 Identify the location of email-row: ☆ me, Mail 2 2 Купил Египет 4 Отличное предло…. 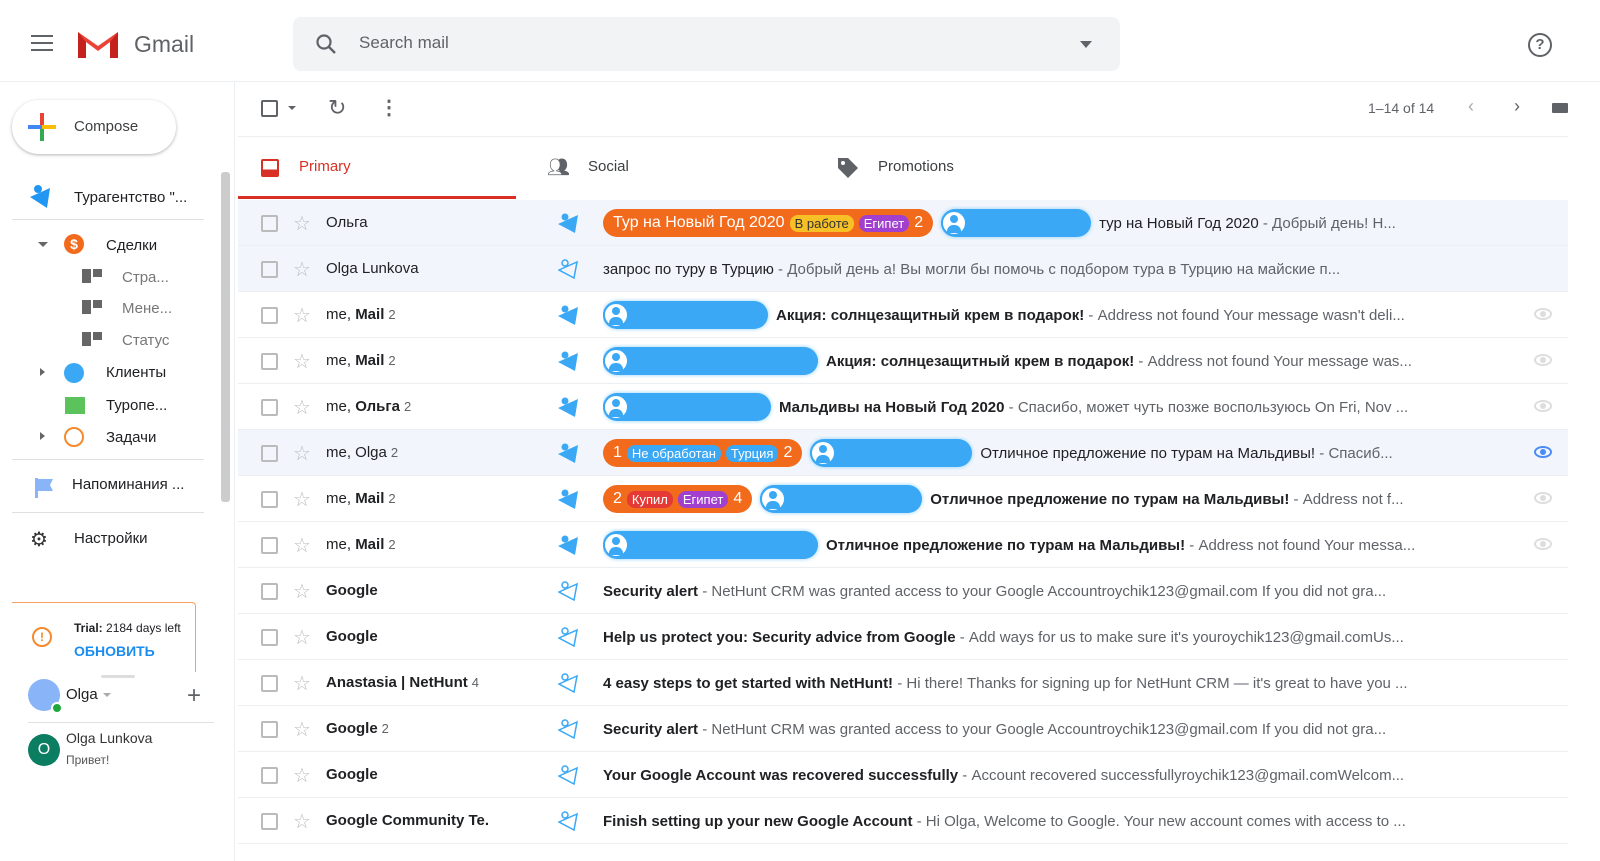
(903, 499).